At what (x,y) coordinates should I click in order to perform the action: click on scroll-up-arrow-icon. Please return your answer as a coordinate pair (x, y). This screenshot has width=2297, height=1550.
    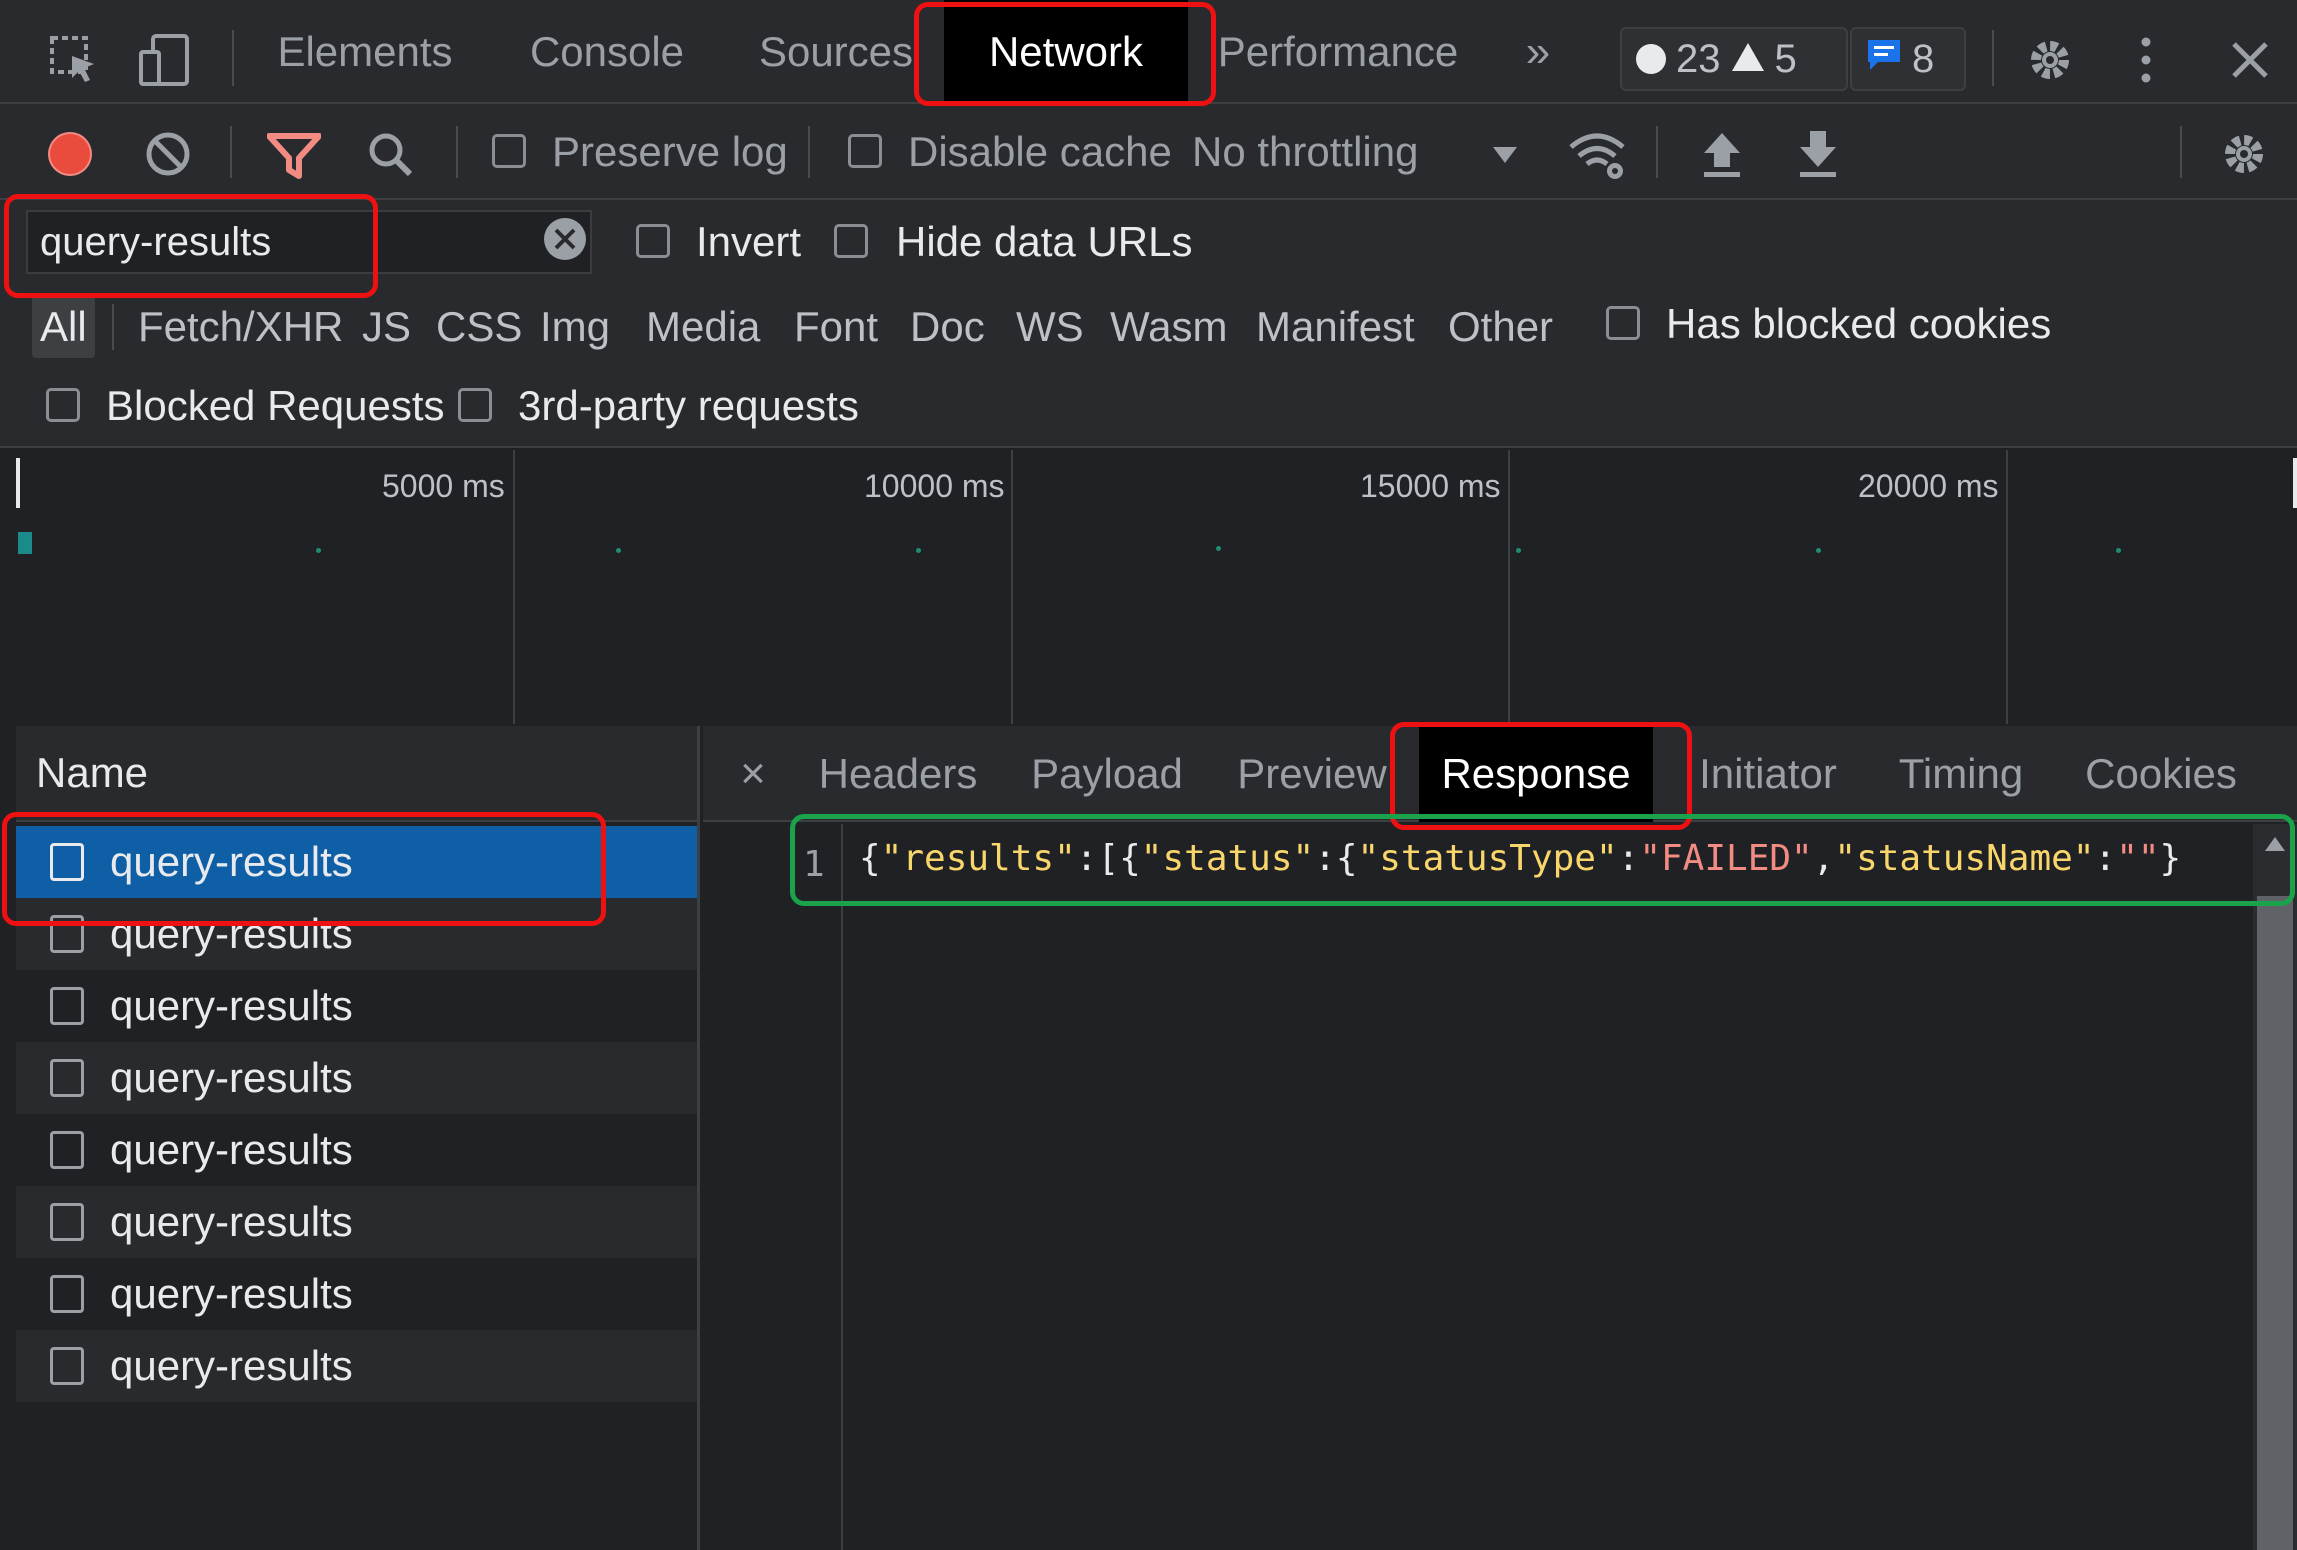
    Looking at the image, I should click on (2275, 844).